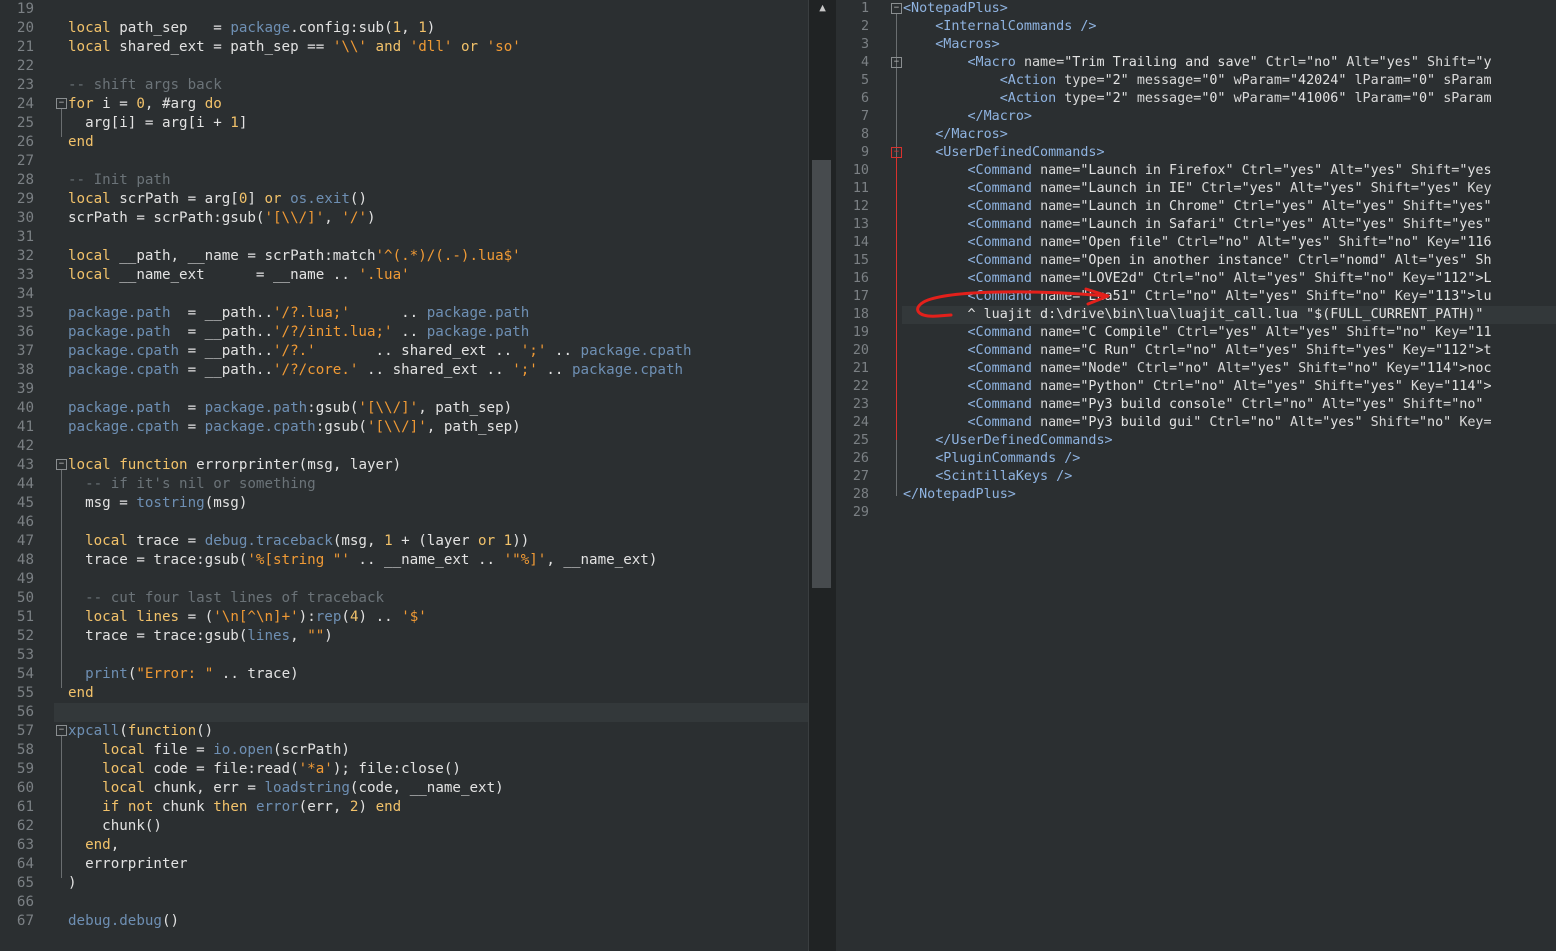  What do you see at coordinates (404, 484) in the screenshot?
I see `code-line: 44 -- if it's nil or something` at bounding box center [404, 484].